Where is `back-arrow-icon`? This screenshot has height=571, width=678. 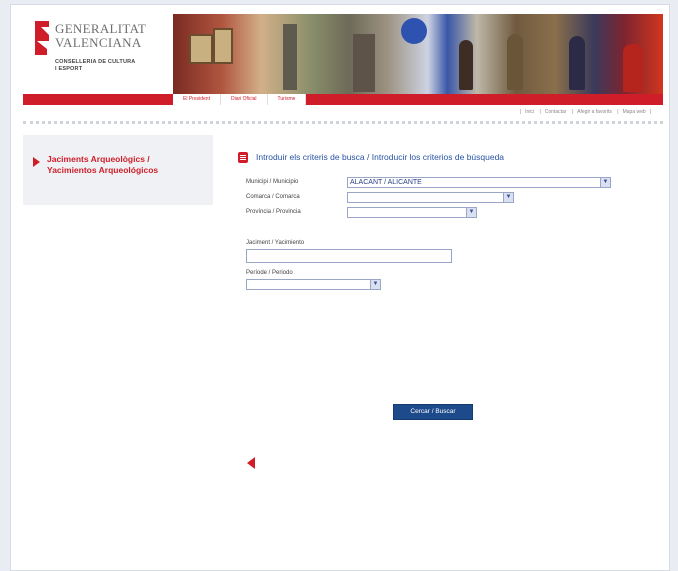 back-arrow-icon is located at coordinates (251, 463).